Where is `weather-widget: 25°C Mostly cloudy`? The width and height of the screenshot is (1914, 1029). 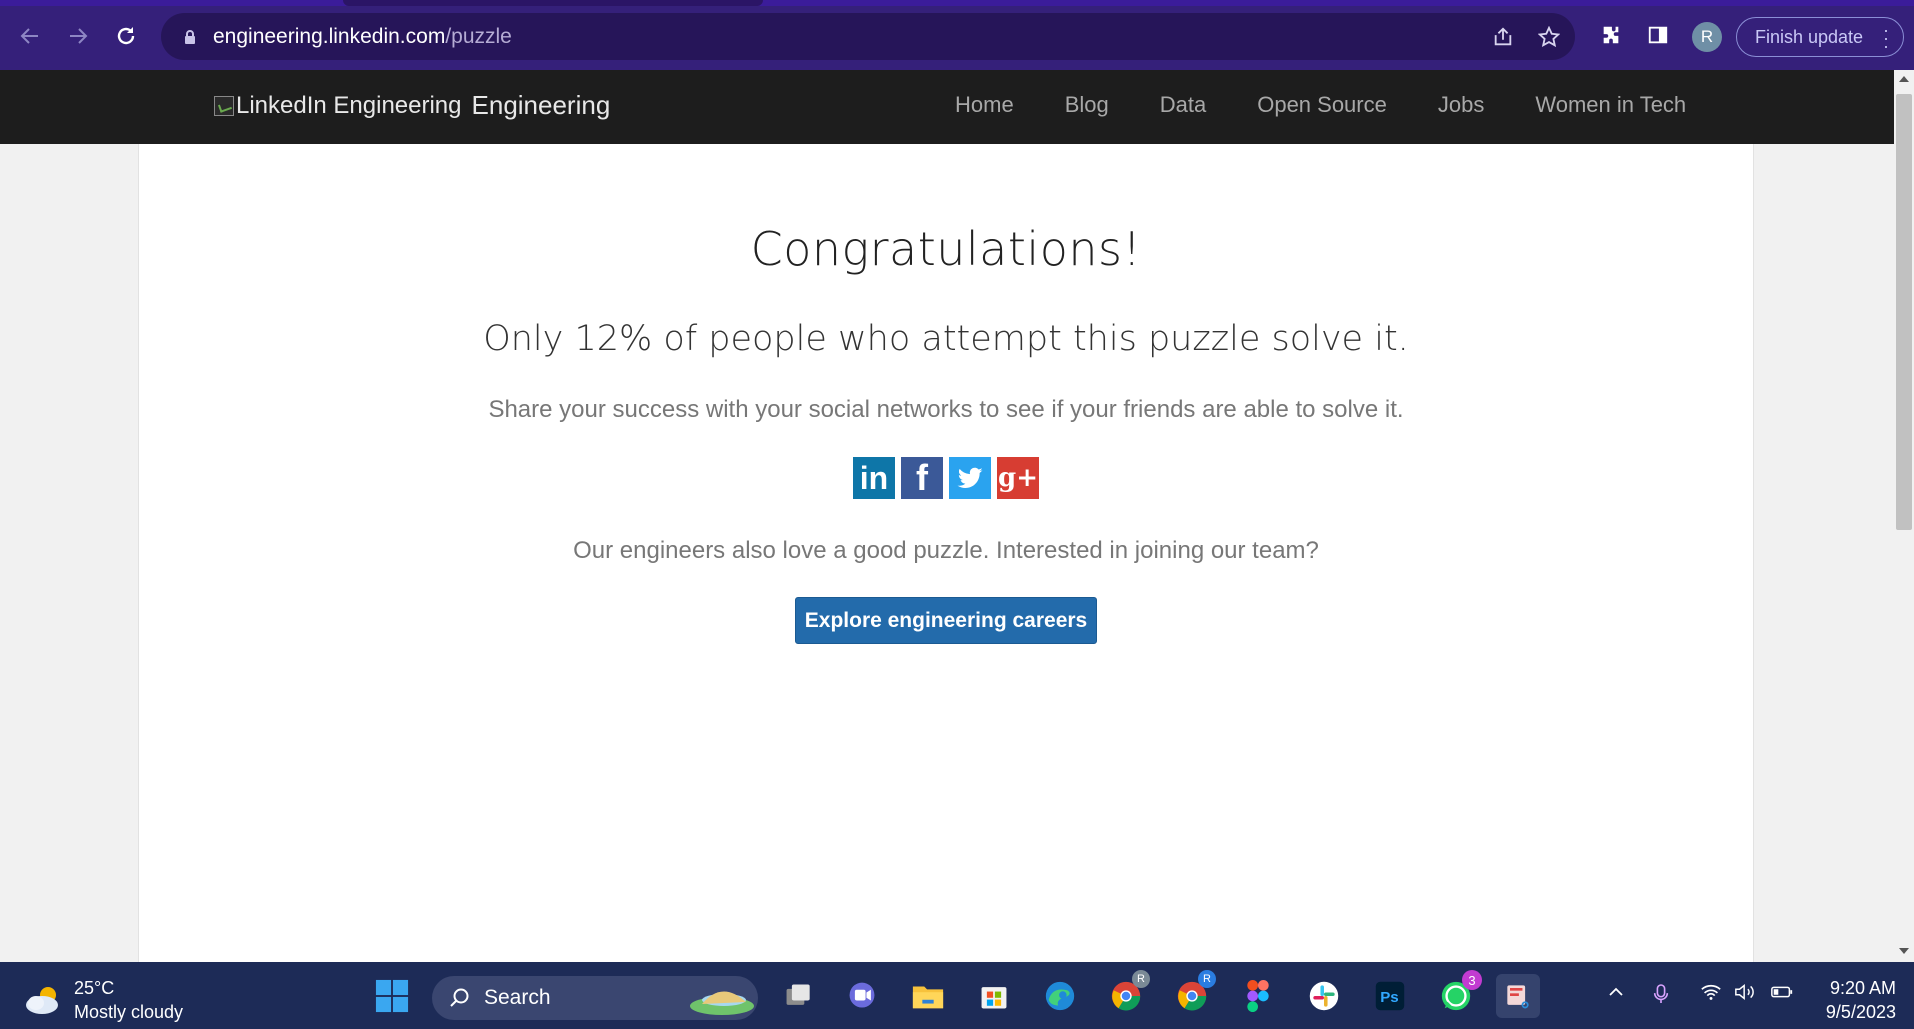 weather-widget: 25°C Mostly cloudy is located at coordinates (102, 1000).